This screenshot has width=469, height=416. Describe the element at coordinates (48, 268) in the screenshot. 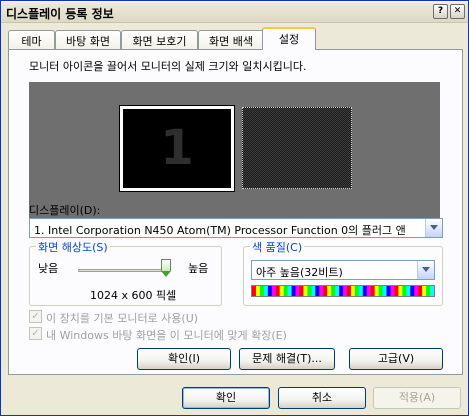

I see `resolution-low-label: 낮음` at that location.